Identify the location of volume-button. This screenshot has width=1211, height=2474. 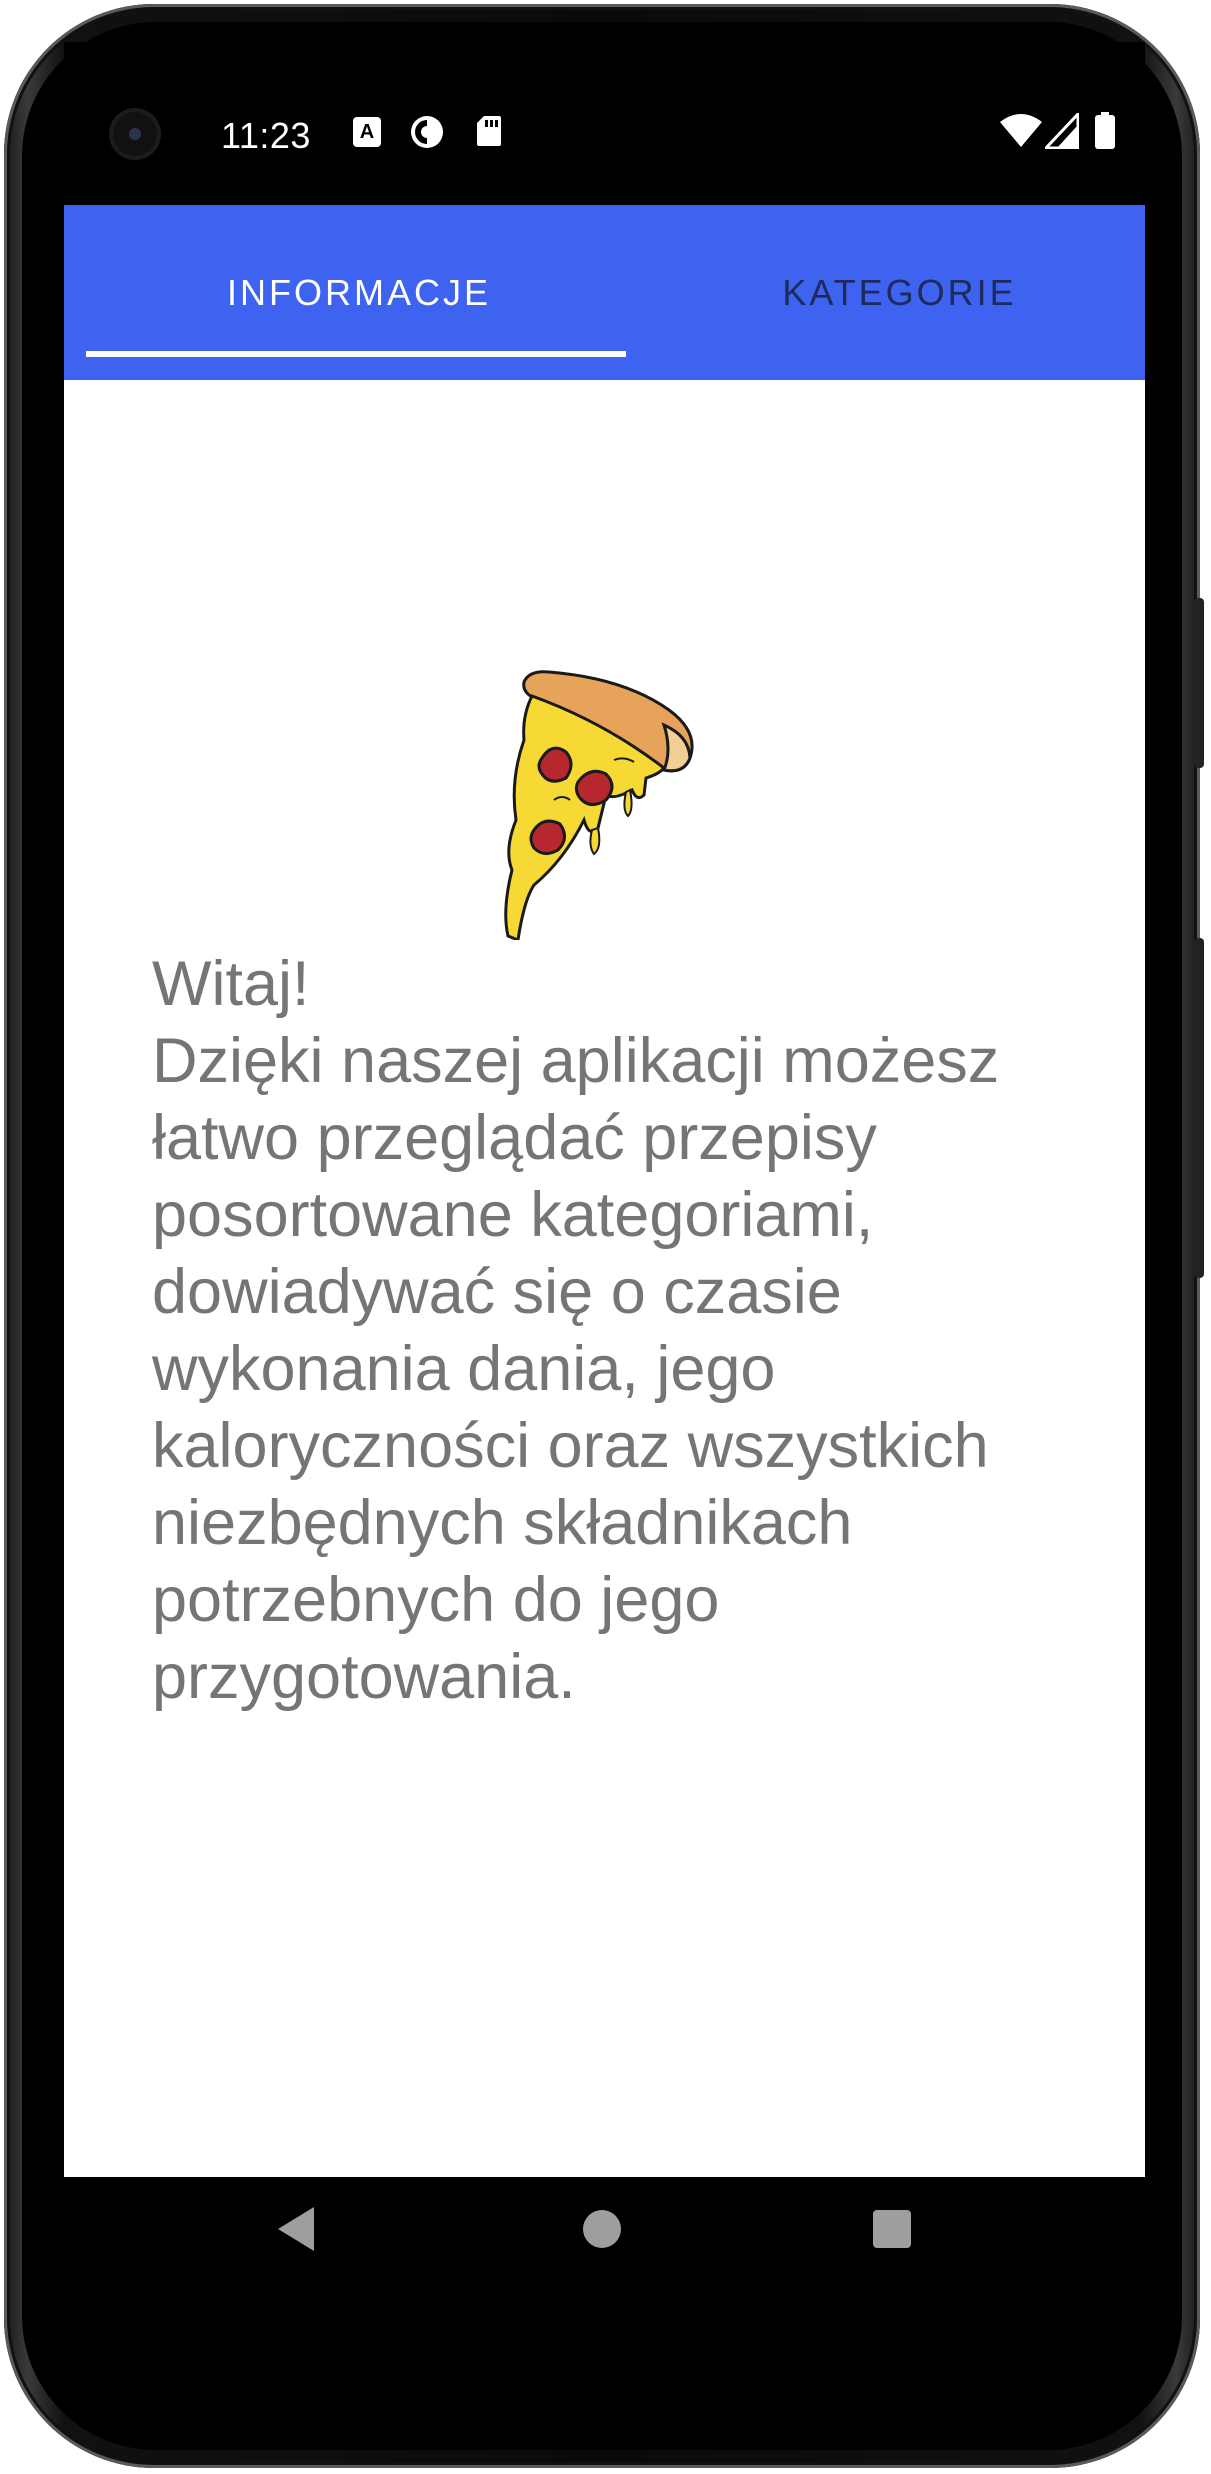
(1199, 1108).